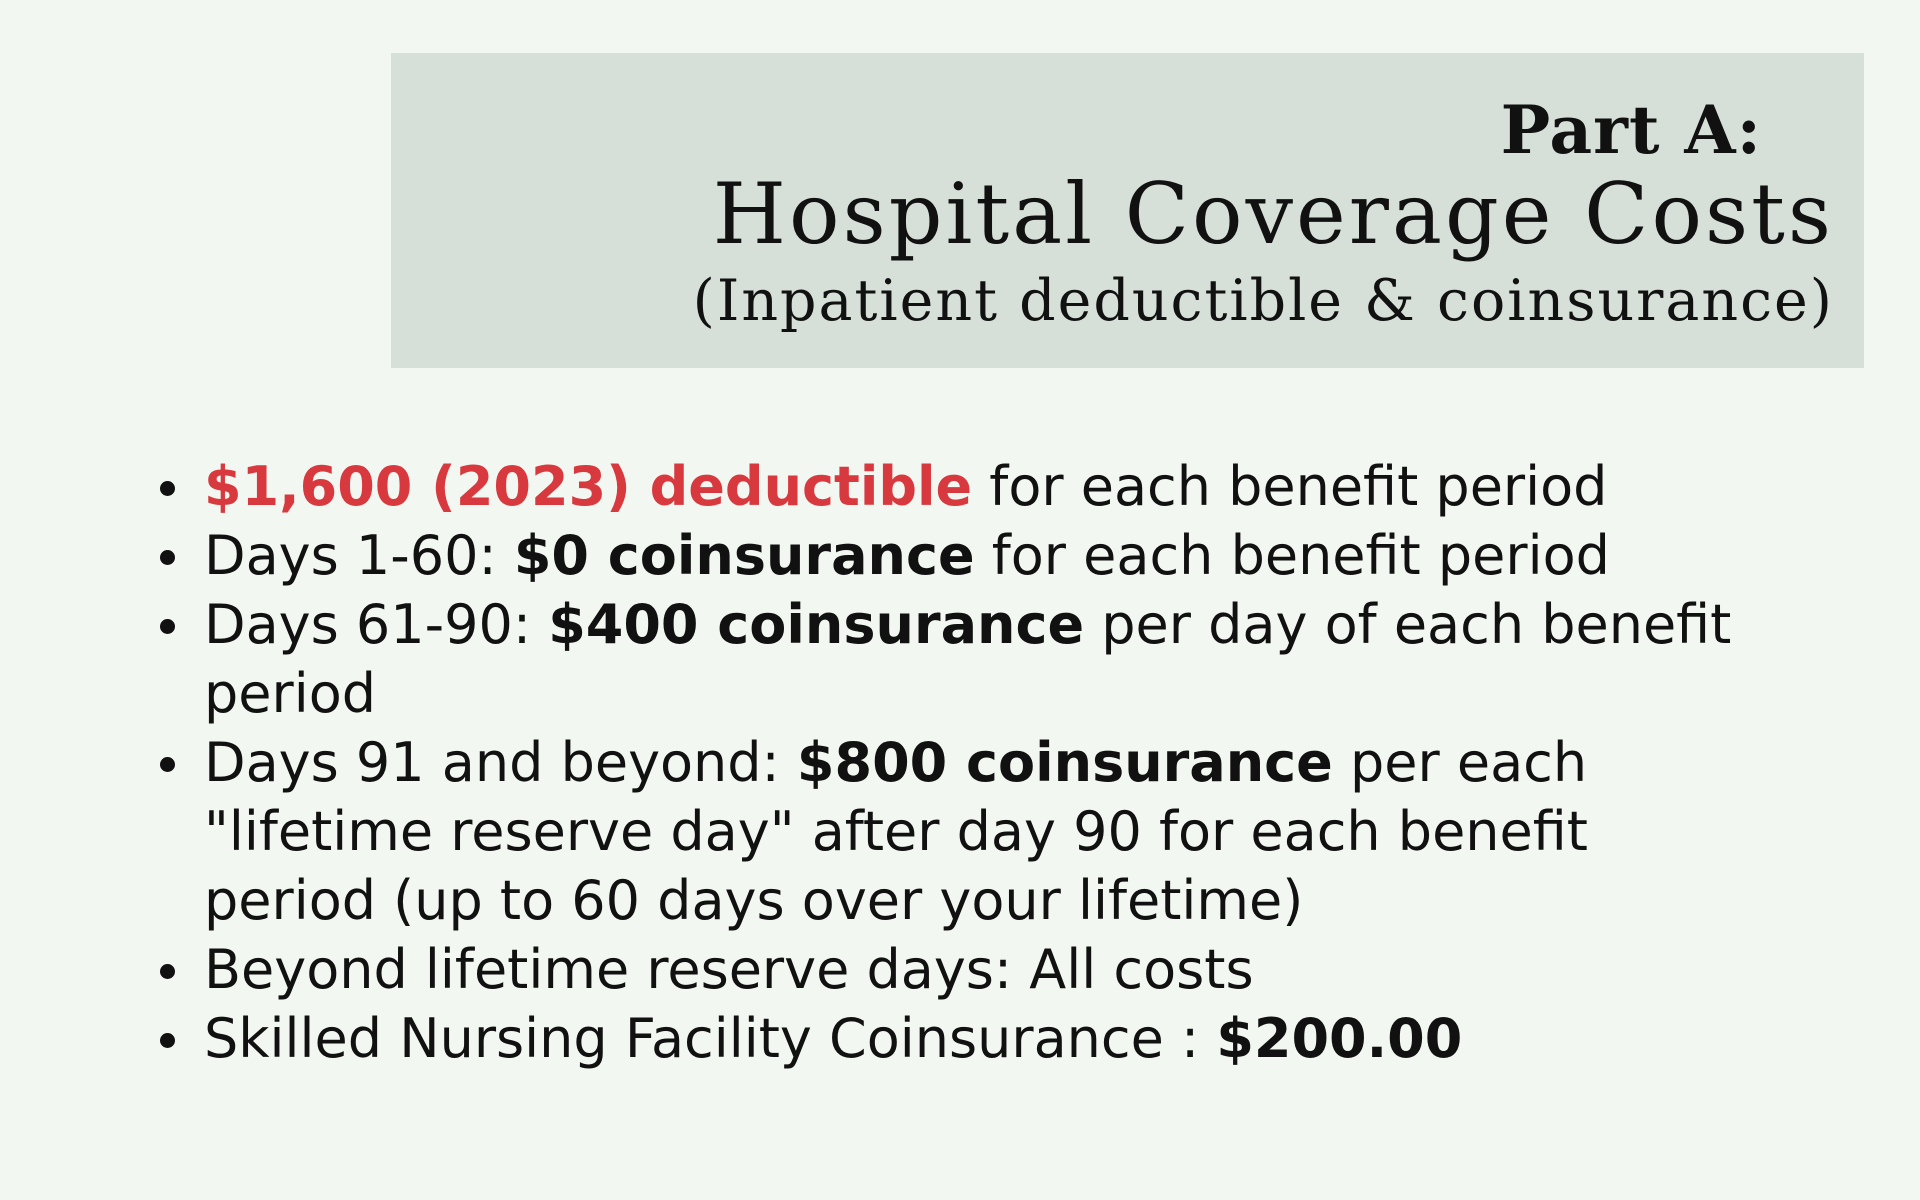 The image size is (1920, 1200). I want to click on deductible-detail: for each benefit period, so click(1290, 486).